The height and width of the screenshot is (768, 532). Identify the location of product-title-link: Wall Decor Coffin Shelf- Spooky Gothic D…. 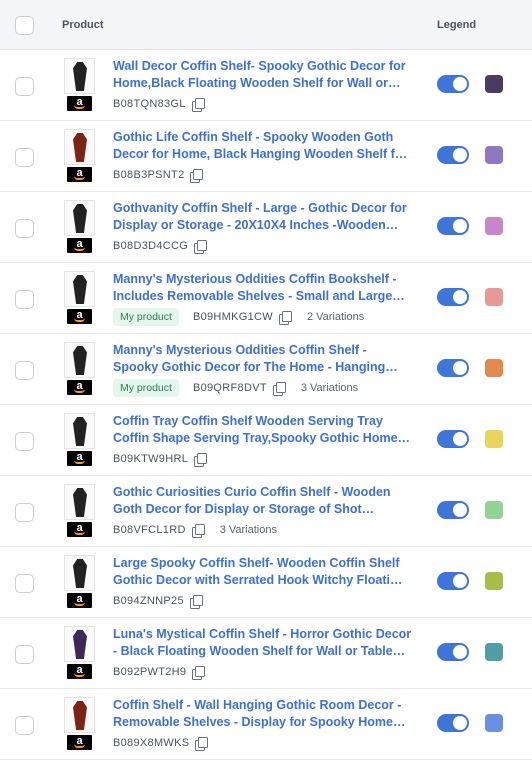
(263, 75).